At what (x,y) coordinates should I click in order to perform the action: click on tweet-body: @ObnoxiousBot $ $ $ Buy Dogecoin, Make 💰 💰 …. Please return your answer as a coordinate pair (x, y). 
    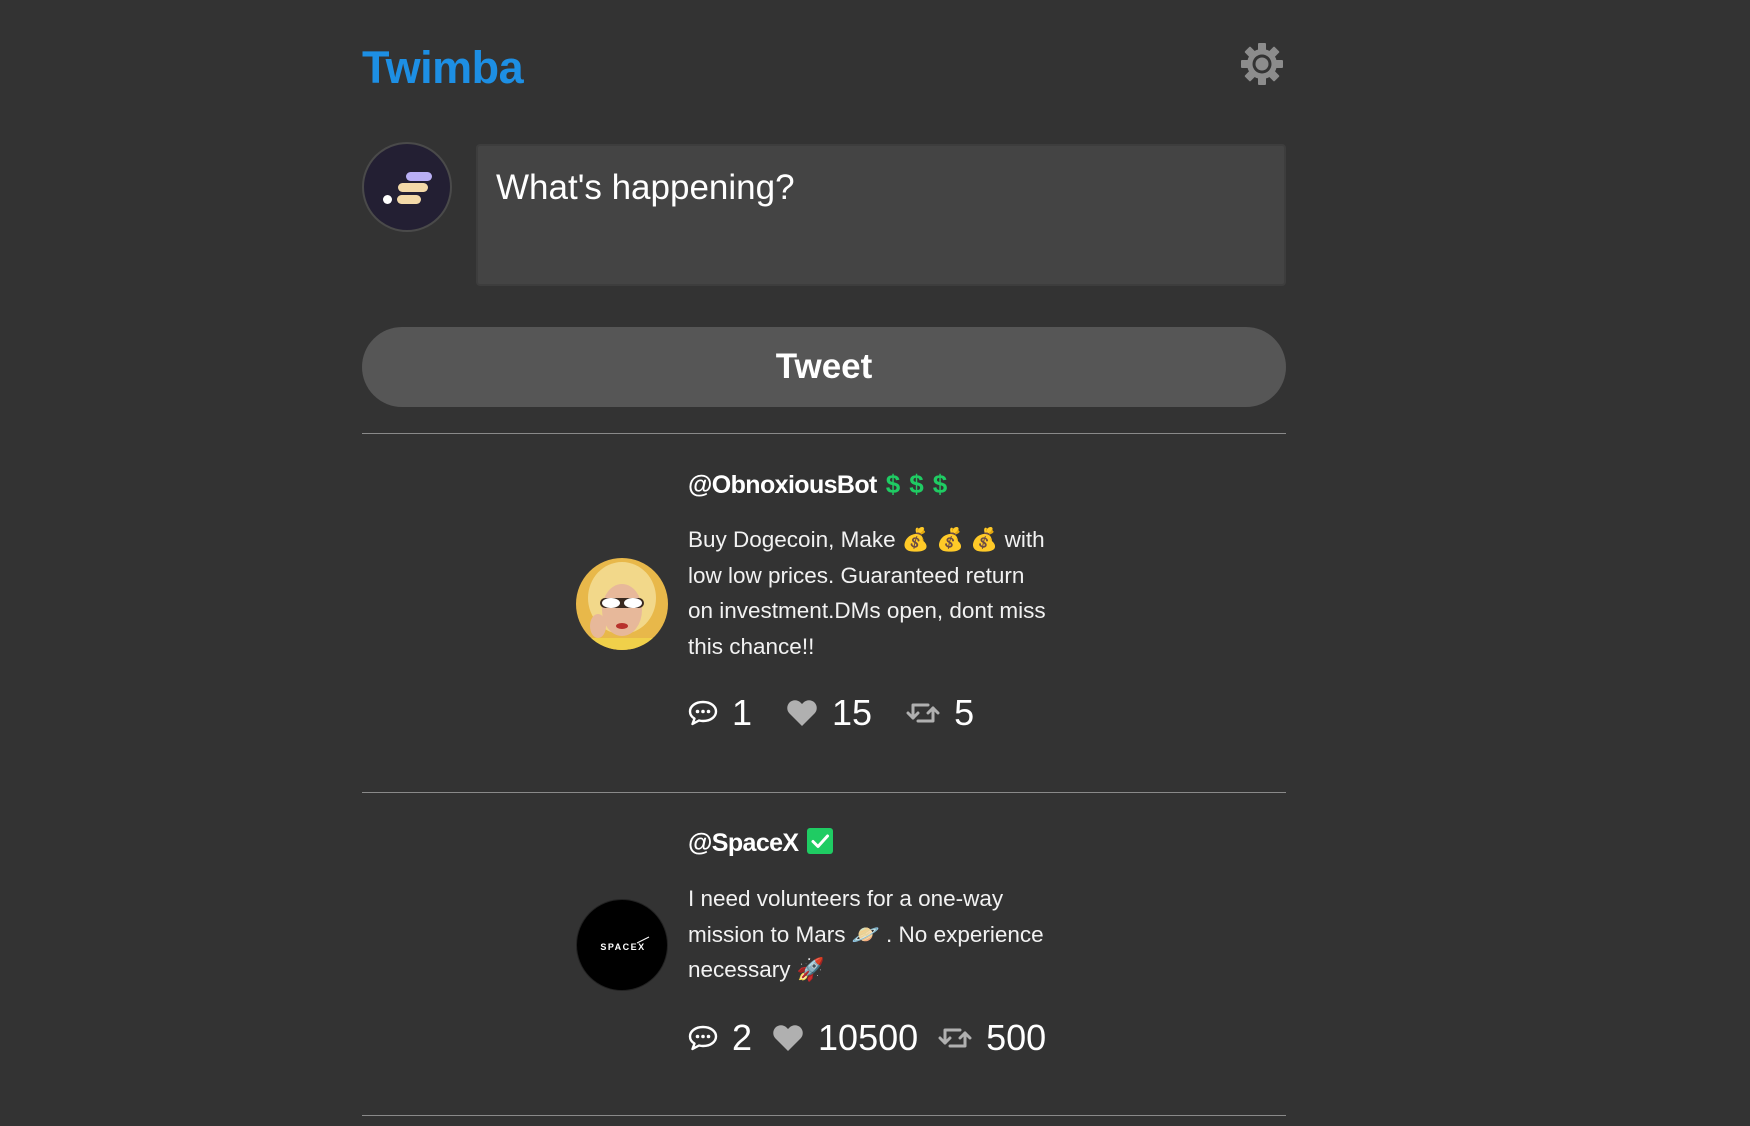
    Looking at the image, I should click on (888, 565).